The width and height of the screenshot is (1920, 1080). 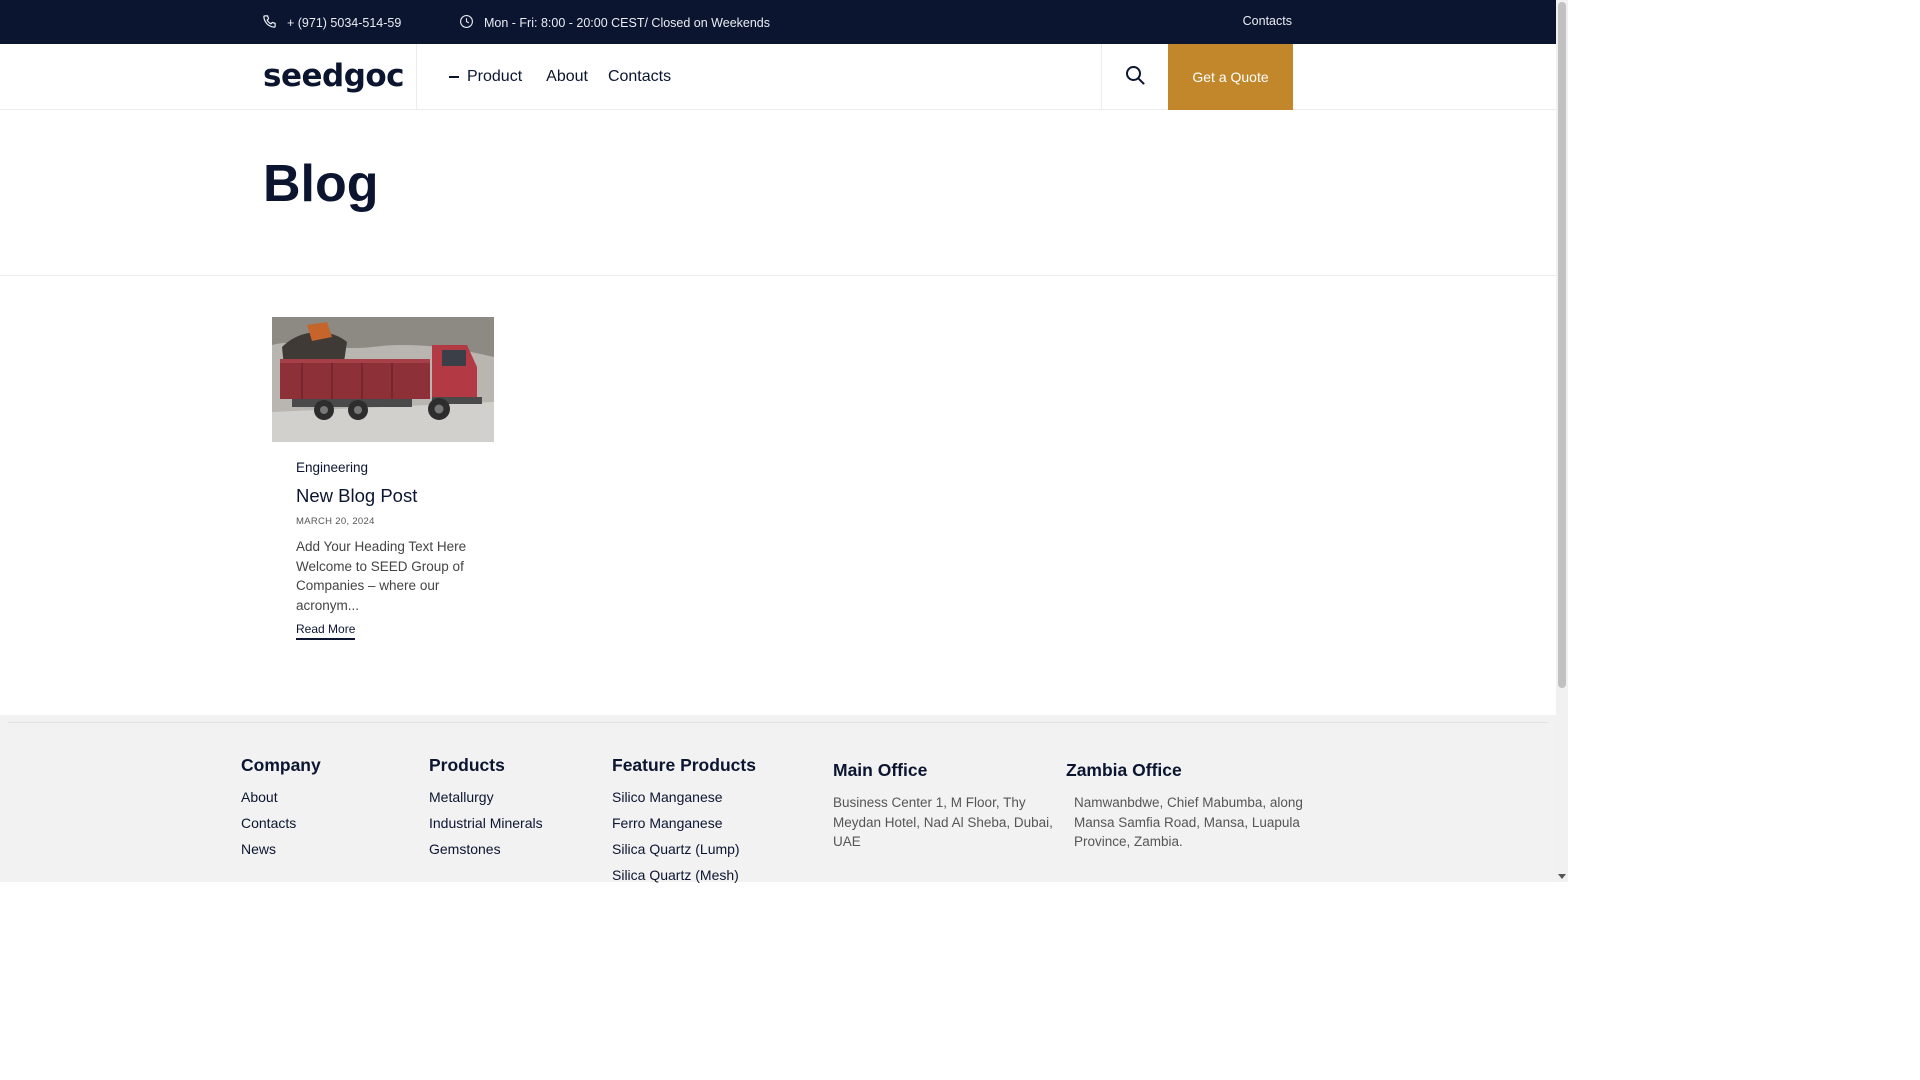 I want to click on footer-feature-products-heading: Feature Products, so click(x=684, y=765).